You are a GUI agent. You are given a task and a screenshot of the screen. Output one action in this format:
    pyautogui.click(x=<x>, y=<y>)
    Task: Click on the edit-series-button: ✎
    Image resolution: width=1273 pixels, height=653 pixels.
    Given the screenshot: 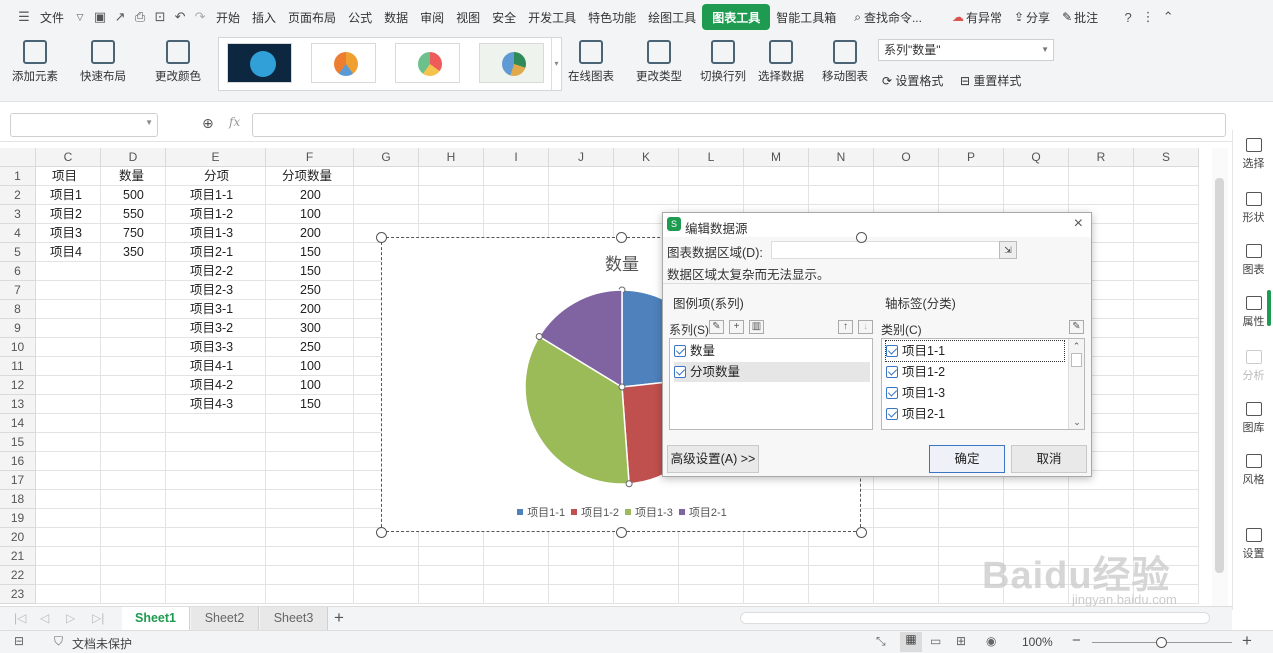 What is the action you would take?
    pyautogui.click(x=716, y=327)
    